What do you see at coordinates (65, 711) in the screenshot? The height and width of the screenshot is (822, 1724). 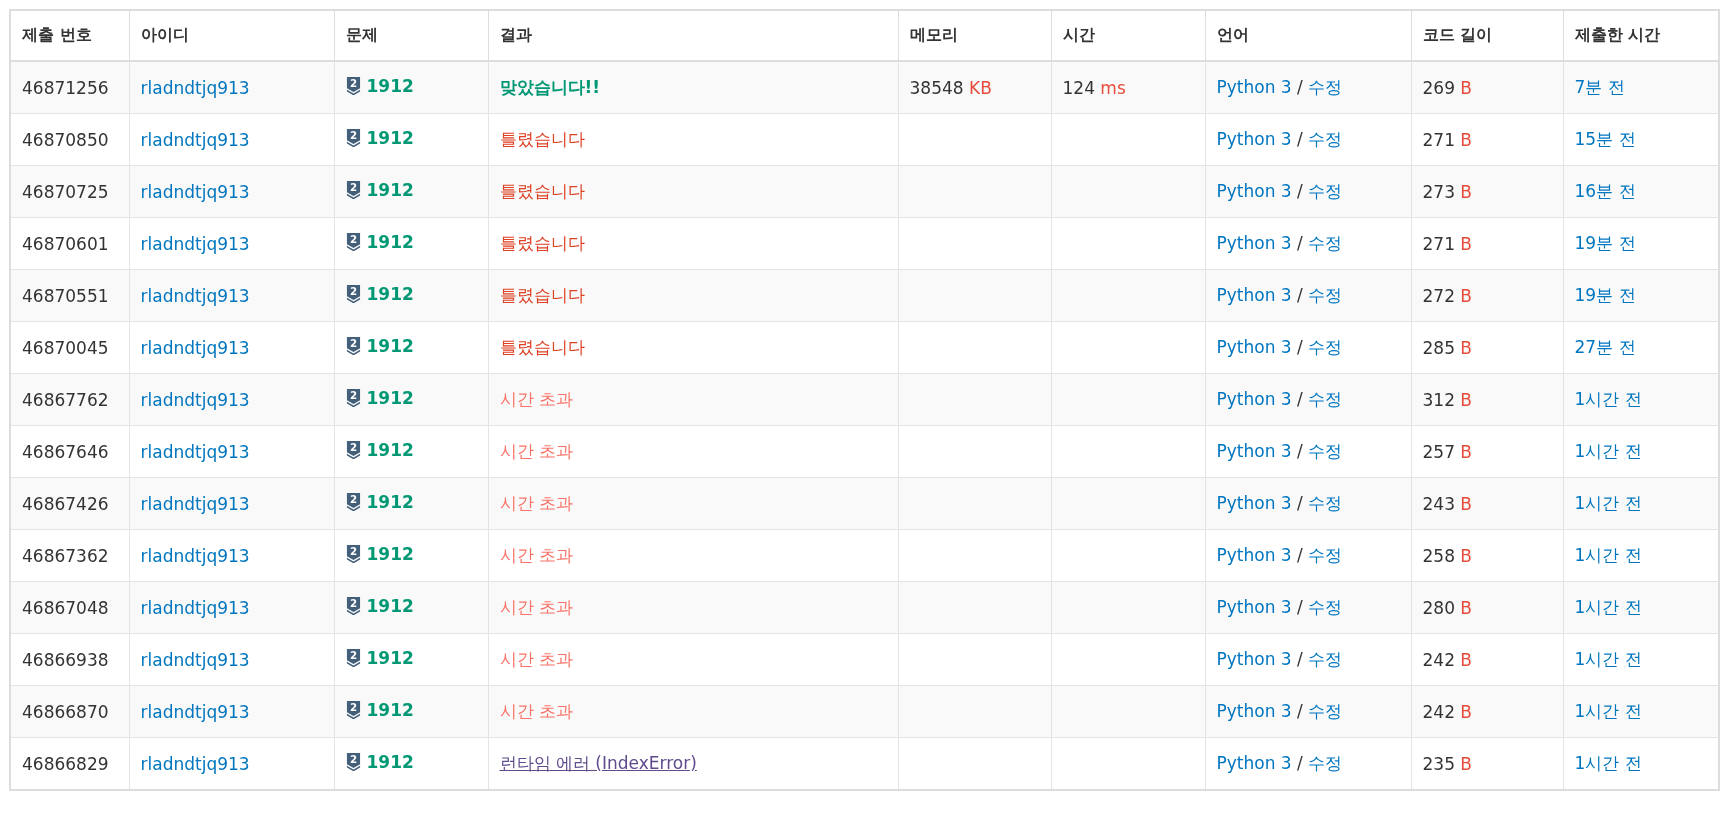 I see `submission-id: 46866870` at bounding box center [65, 711].